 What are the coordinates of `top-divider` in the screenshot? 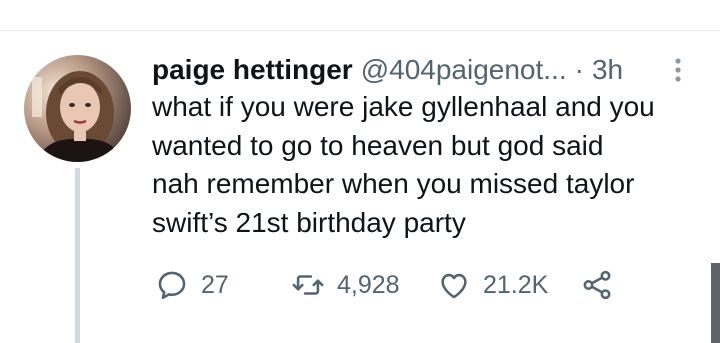 It's located at (360, 30).